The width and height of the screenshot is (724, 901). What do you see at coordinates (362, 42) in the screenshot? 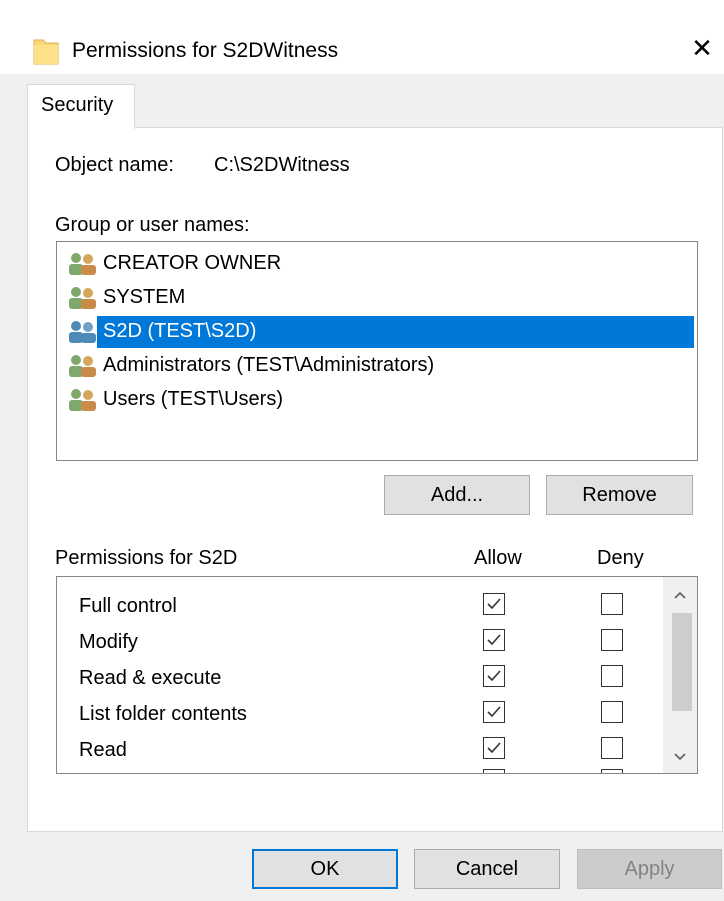
I see `title-bar: Permissions for S2DWitness ✕` at bounding box center [362, 42].